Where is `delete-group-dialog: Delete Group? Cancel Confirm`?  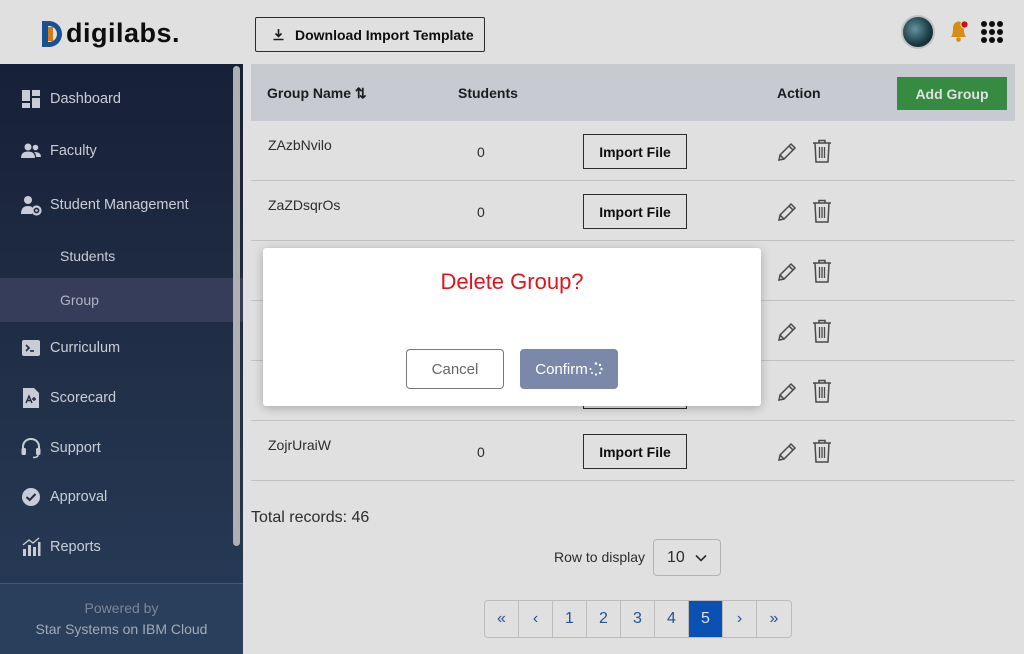
delete-group-dialog: Delete Group? Cancel Confirm is located at coordinates (512, 327).